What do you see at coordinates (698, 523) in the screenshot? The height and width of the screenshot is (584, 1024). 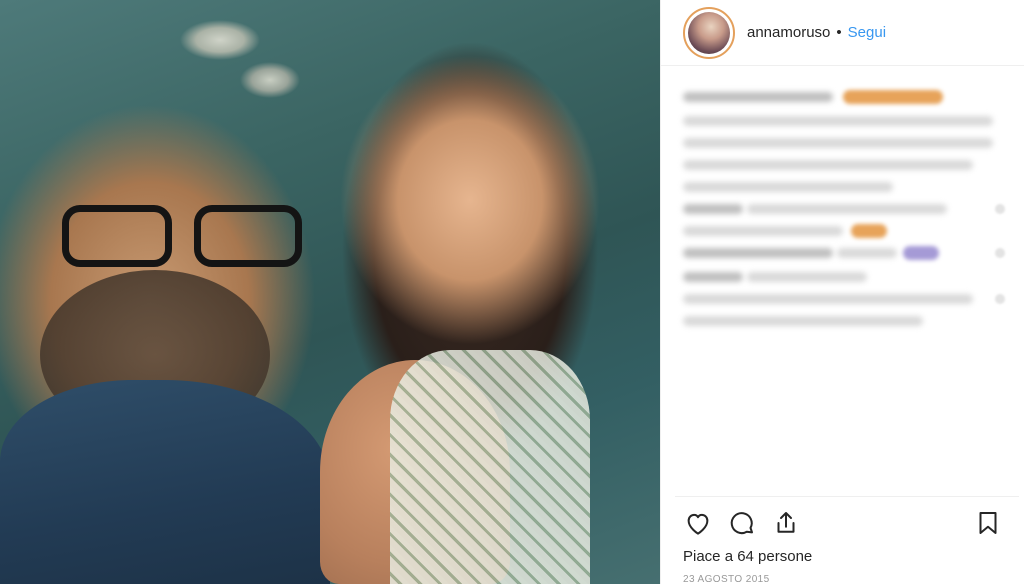 I see `heart-icon` at bounding box center [698, 523].